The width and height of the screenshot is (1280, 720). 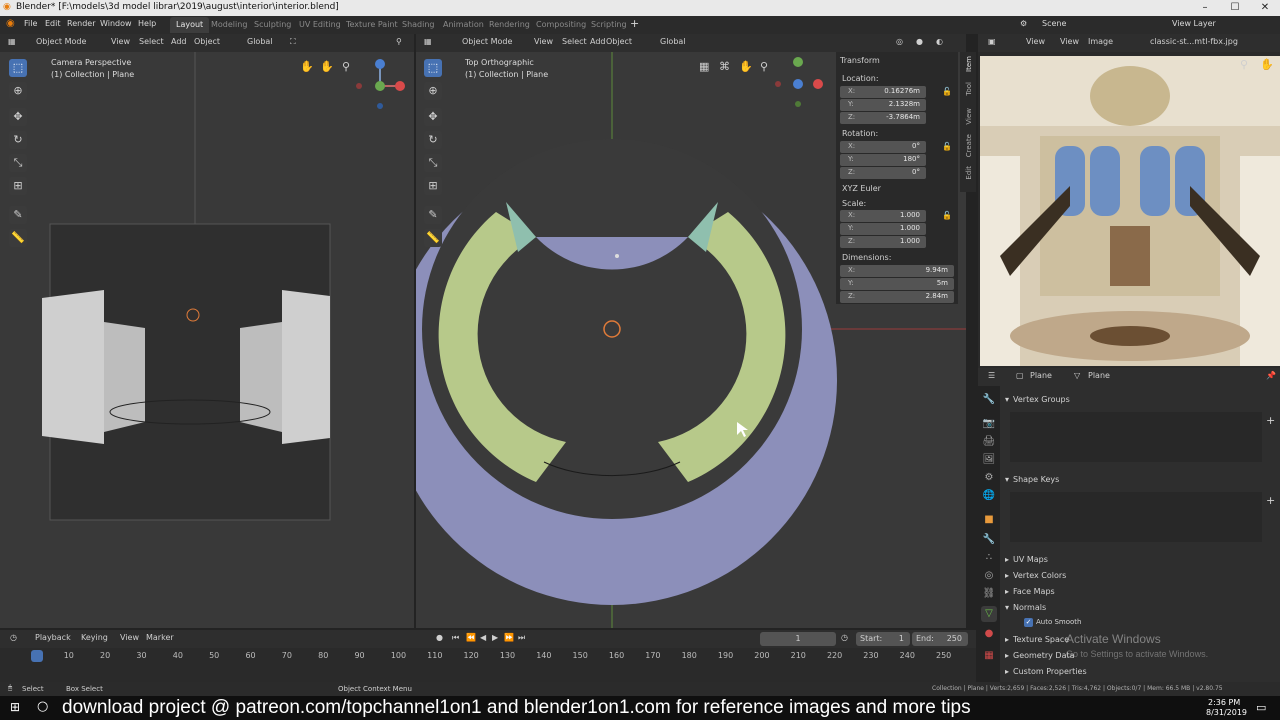 I want to click on zoom-icon: ⚲, so click(x=764, y=66).